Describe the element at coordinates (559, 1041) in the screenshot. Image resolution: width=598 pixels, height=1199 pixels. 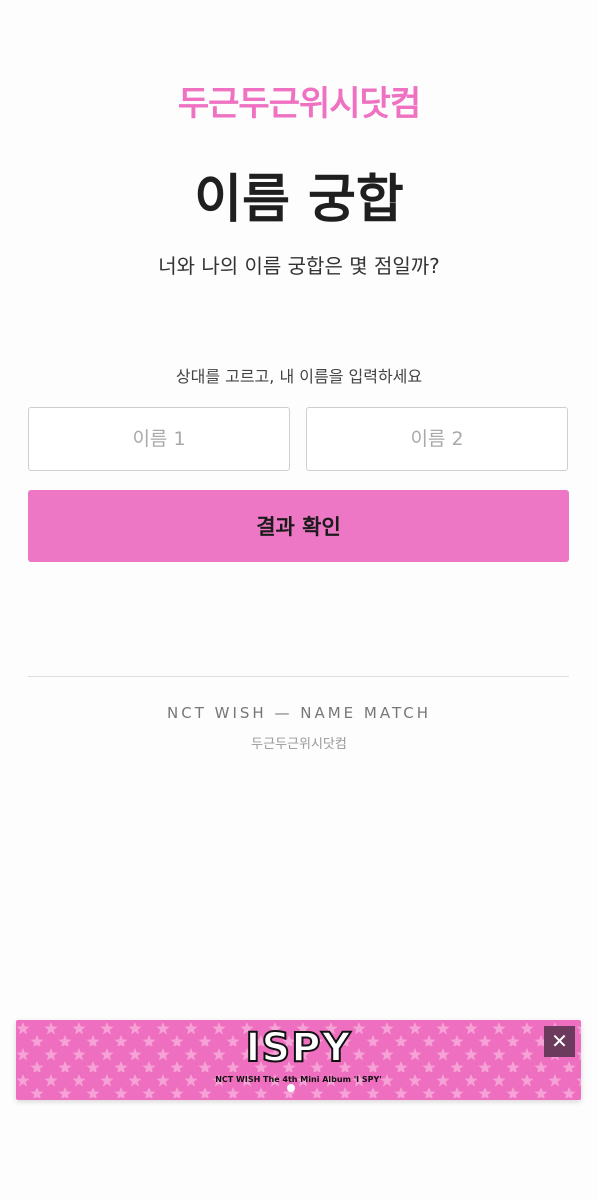
I see `close-icon: ✕` at that location.